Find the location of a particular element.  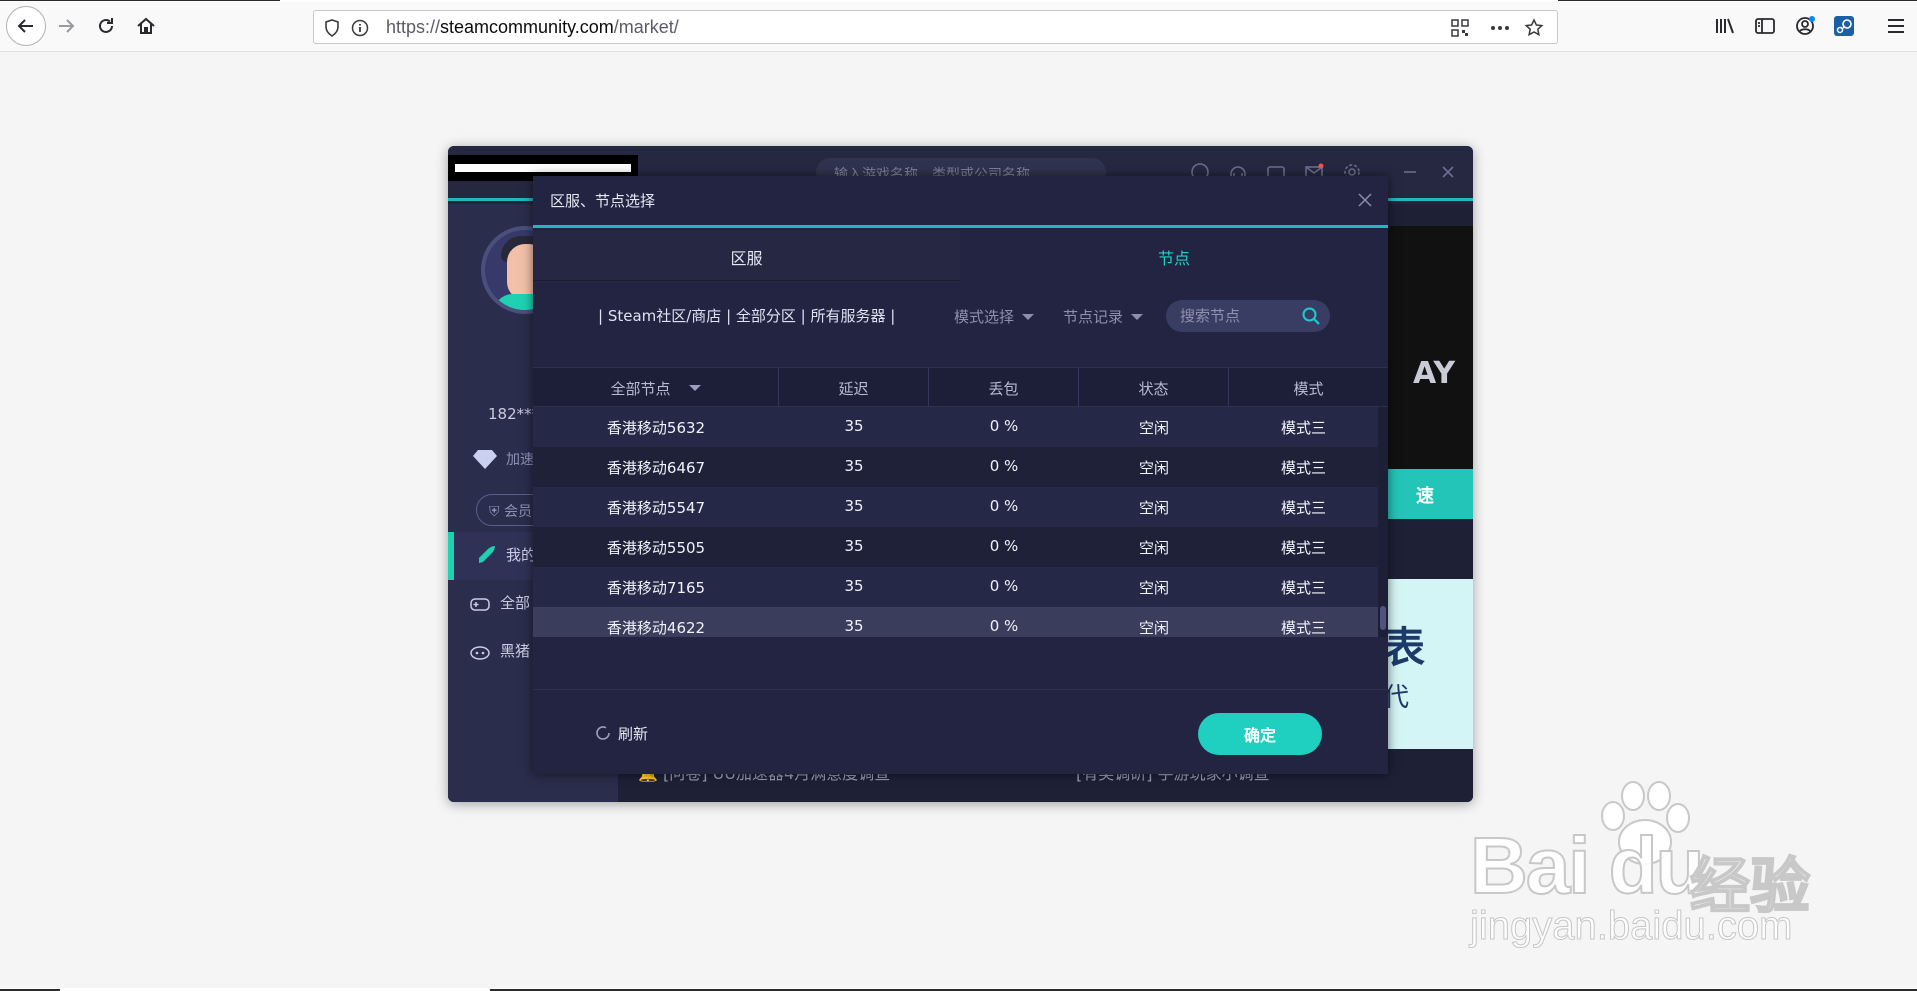

url-host: steamcommunity.com is located at coordinates (527, 27).